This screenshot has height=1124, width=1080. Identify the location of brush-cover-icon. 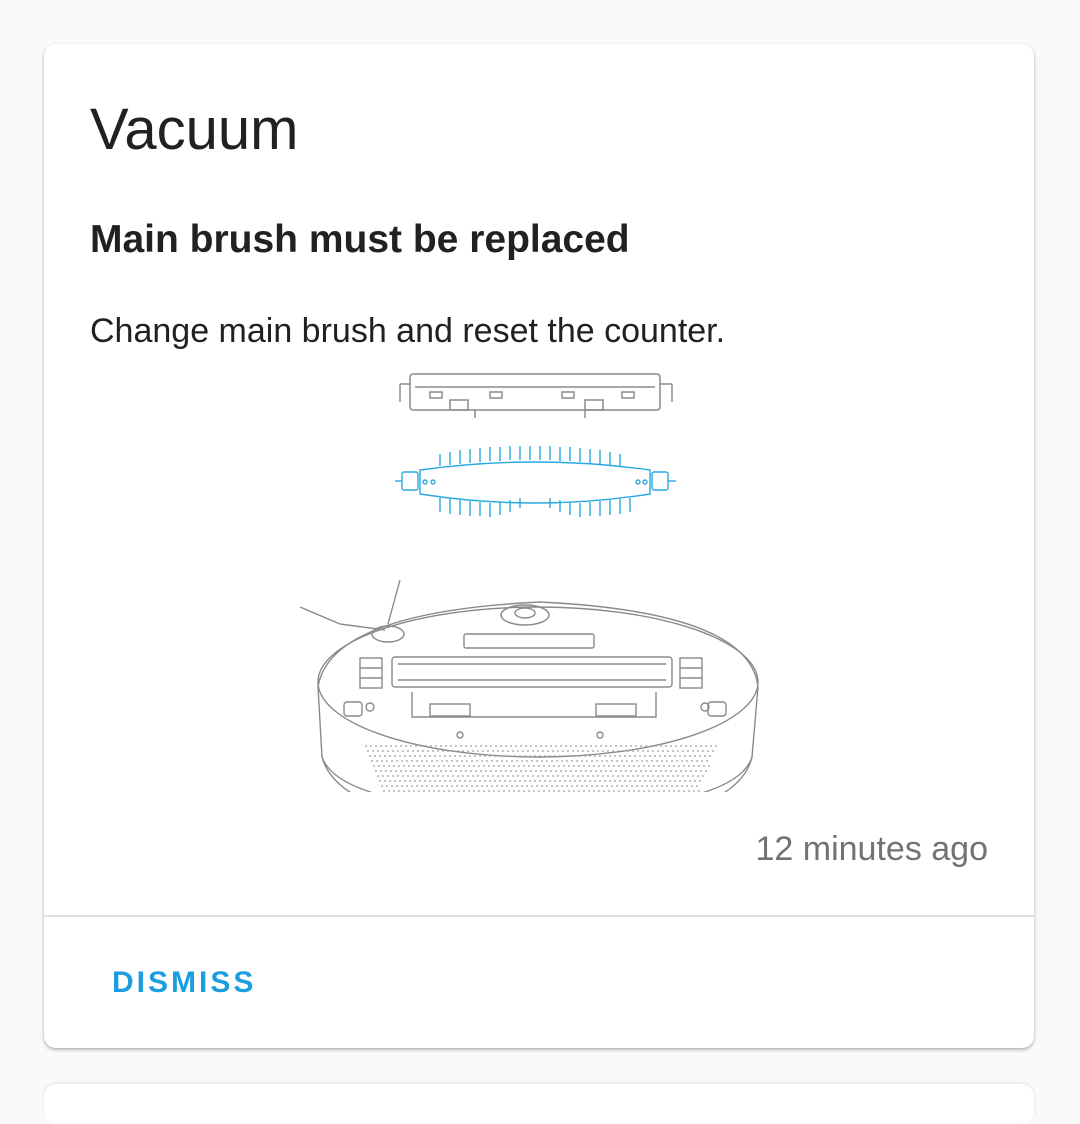
(536, 395).